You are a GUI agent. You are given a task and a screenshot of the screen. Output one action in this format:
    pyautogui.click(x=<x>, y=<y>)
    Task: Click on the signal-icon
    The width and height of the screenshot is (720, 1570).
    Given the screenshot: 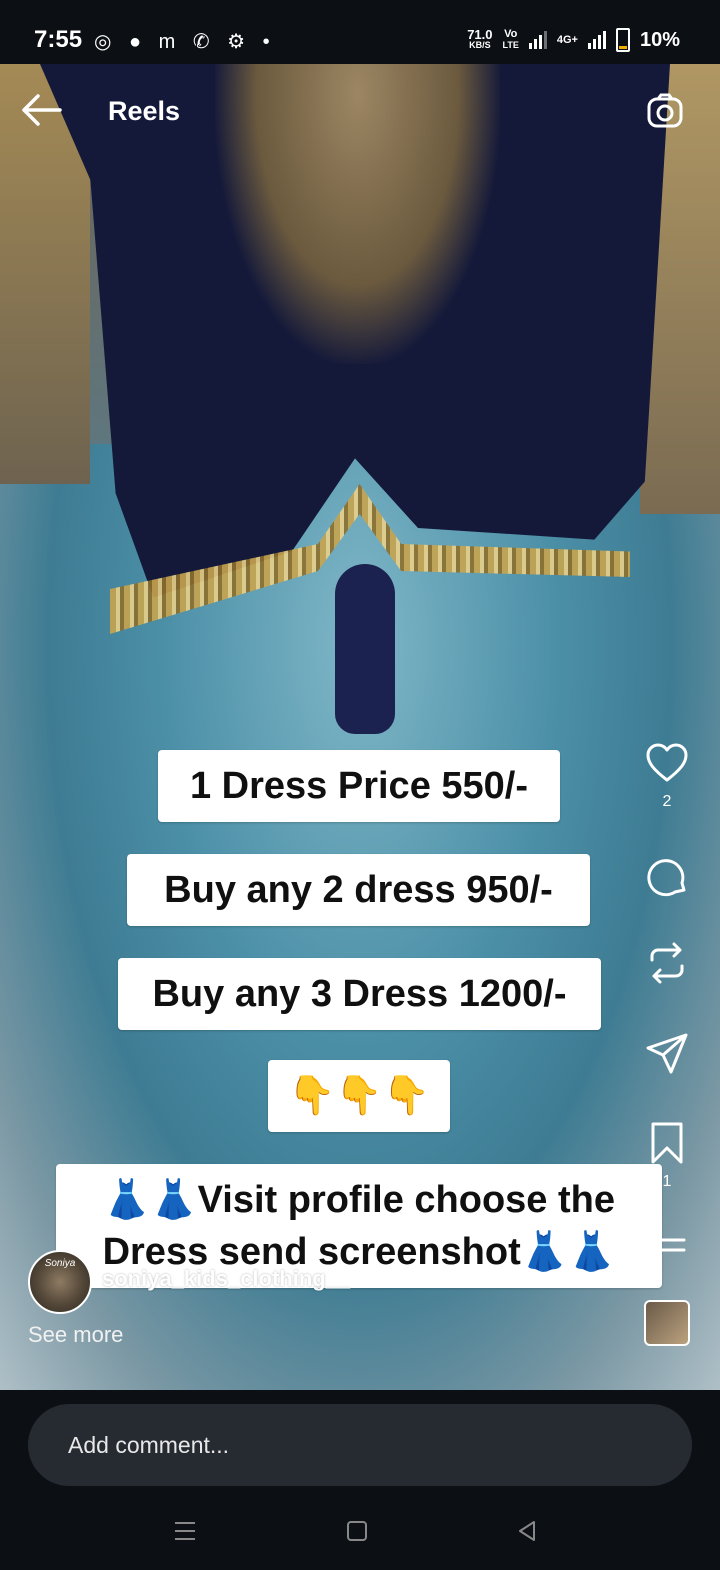 What is the action you would take?
    pyautogui.click(x=537, y=40)
    